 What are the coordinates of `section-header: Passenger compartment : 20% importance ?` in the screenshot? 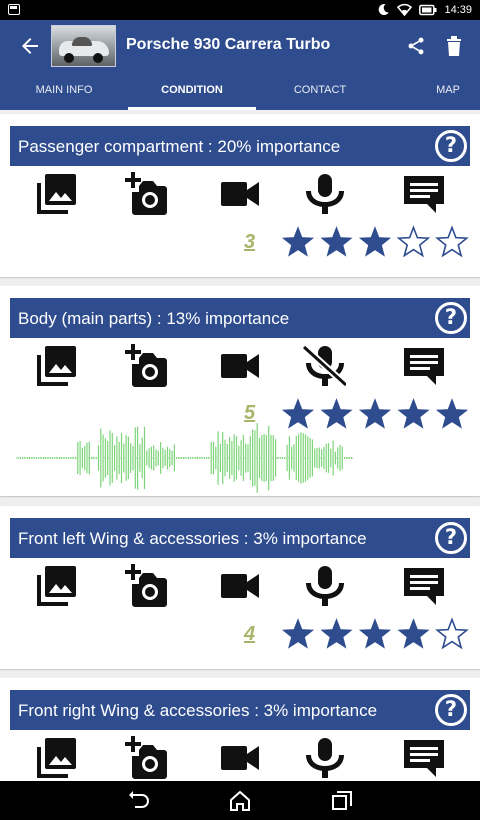 It's located at (240, 146).